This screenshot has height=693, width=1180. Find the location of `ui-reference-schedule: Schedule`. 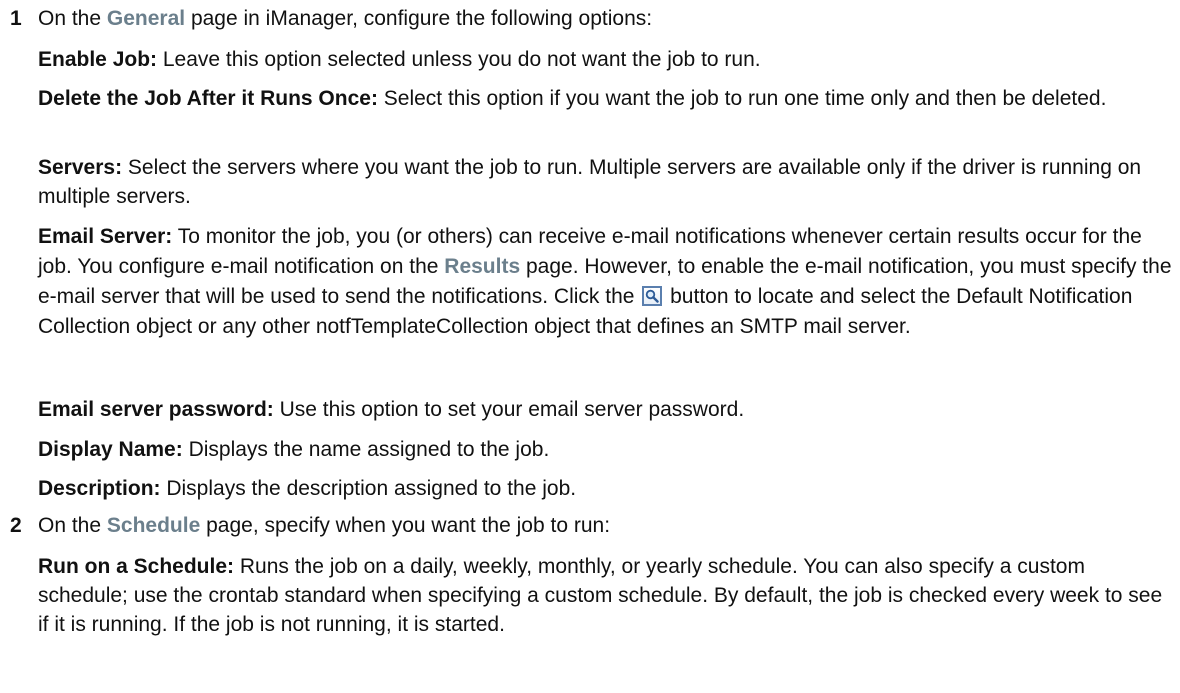

ui-reference-schedule: Schedule is located at coordinates (153, 525).